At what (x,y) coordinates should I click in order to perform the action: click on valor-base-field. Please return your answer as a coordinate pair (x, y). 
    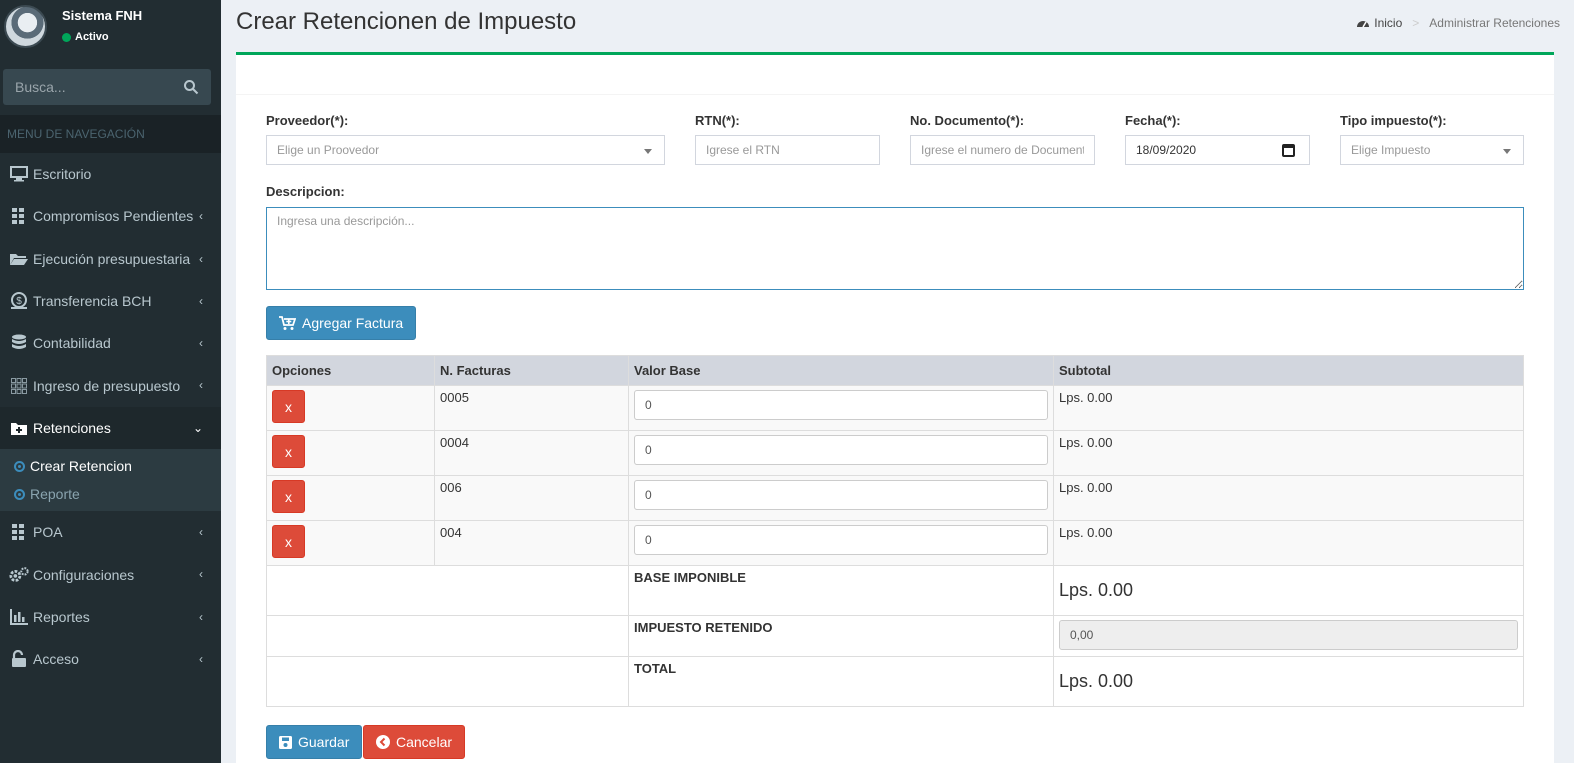
    Looking at the image, I should click on (841, 540).